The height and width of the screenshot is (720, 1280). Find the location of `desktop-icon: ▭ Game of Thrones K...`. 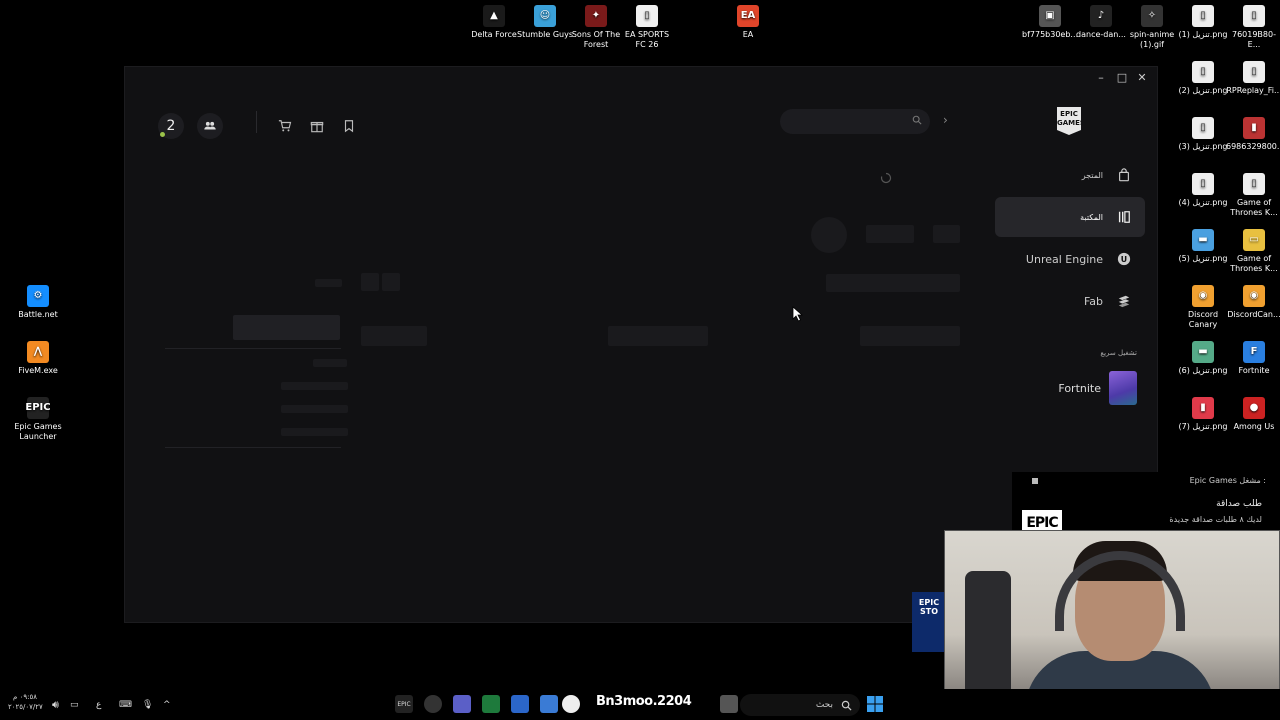

desktop-icon: ▭ Game of Thrones K... is located at coordinates (1253, 251).